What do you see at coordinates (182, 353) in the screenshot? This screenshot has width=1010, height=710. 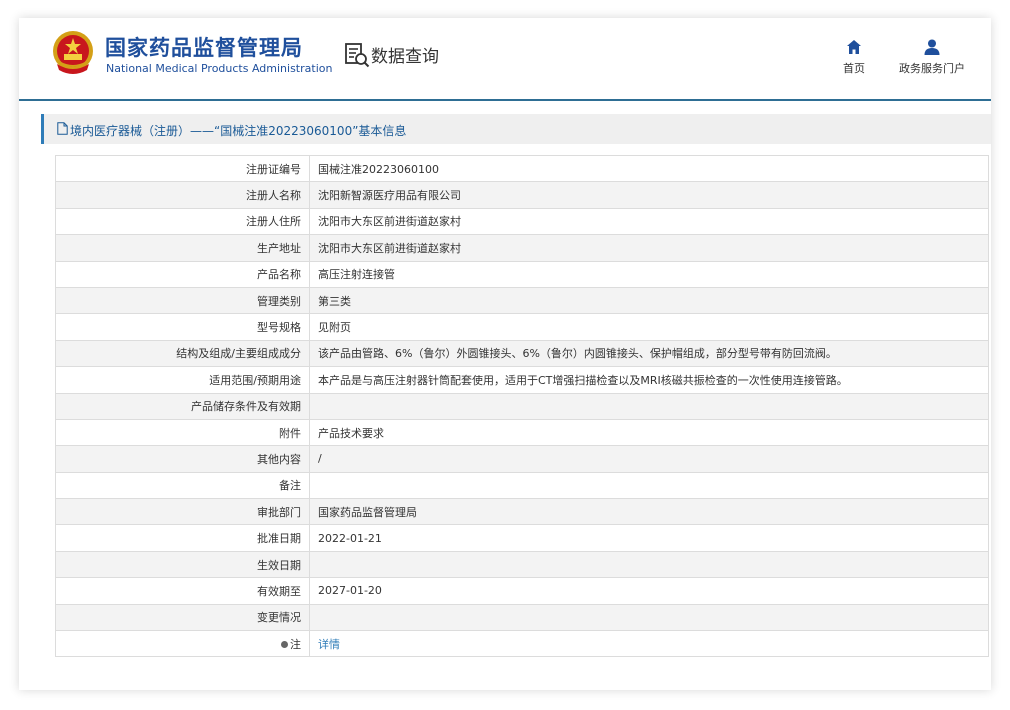 I see `field-label: 结构及组成/主要组成成分` at bounding box center [182, 353].